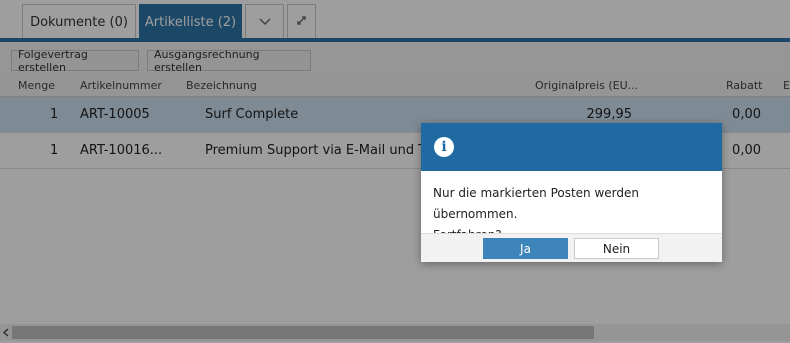  Describe the element at coordinates (571, 147) in the screenshot. I see `dialog-header: i` at that location.